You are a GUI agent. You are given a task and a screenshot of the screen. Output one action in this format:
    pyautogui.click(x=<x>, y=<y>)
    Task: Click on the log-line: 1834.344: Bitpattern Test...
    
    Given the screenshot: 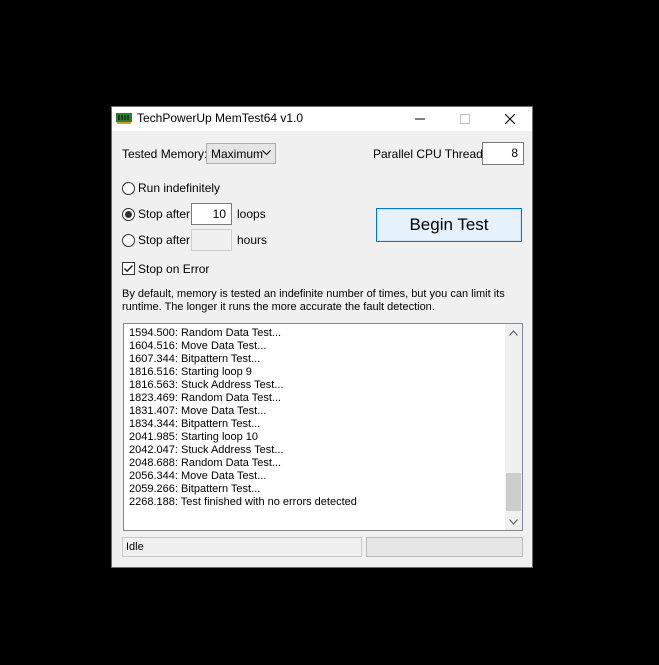 What is the action you would take?
    pyautogui.click(x=195, y=424)
    